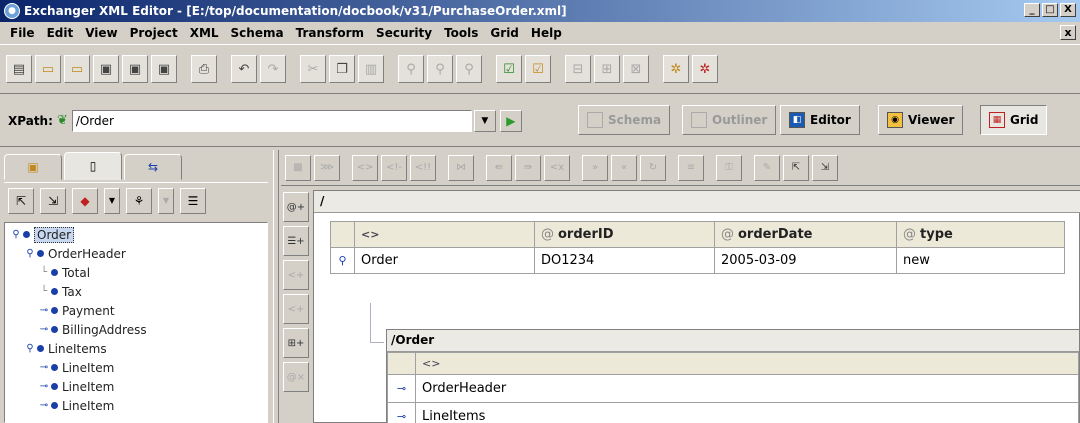  Describe the element at coordinates (136, 329) in the screenshot. I see `tree-node-billingaddress: ⊸ BillingAddress` at that location.